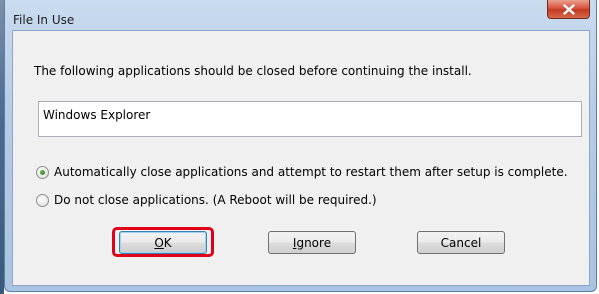 This screenshot has height=294, width=599. What do you see at coordinates (300, 15) in the screenshot?
I see `title-bar: File In Use` at bounding box center [300, 15].